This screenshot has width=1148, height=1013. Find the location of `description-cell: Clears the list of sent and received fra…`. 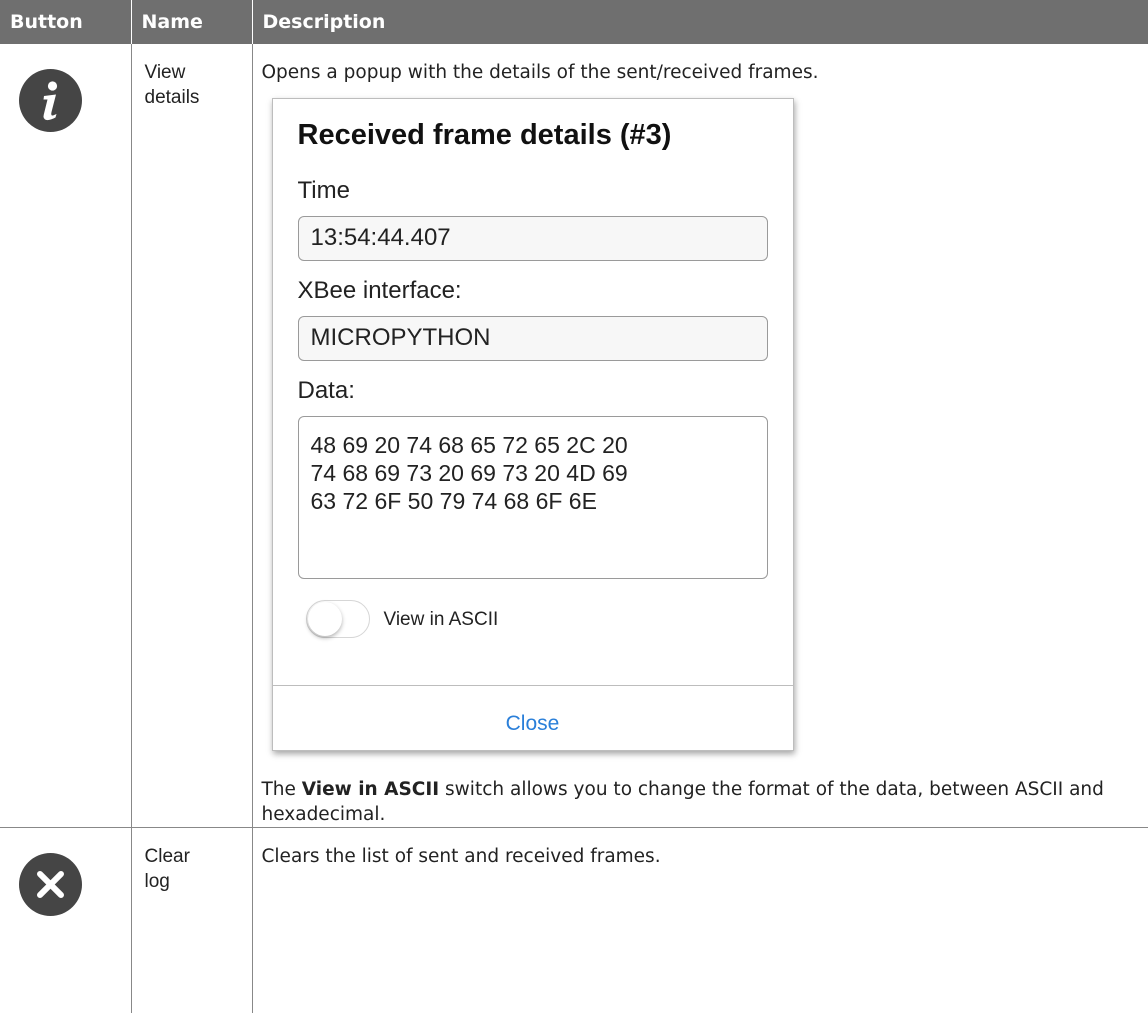

description-cell: Clears the list of sent and received fra… is located at coordinates (700, 920).